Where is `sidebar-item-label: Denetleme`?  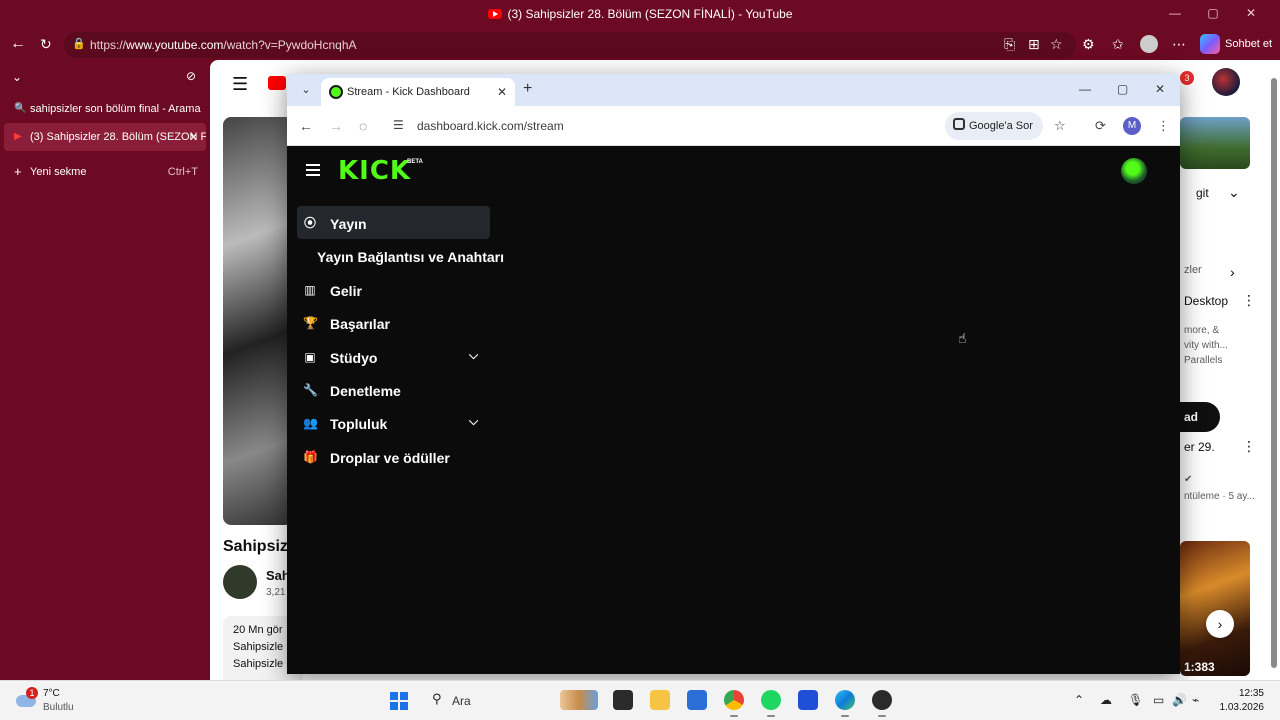 sidebar-item-label: Denetleme is located at coordinates (365, 390).